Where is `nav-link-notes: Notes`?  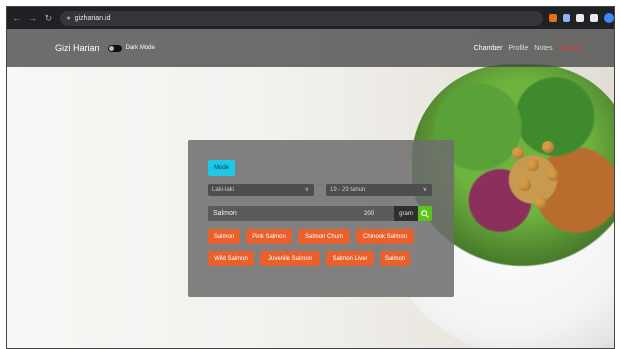 nav-link-notes: Notes is located at coordinates (543, 48).